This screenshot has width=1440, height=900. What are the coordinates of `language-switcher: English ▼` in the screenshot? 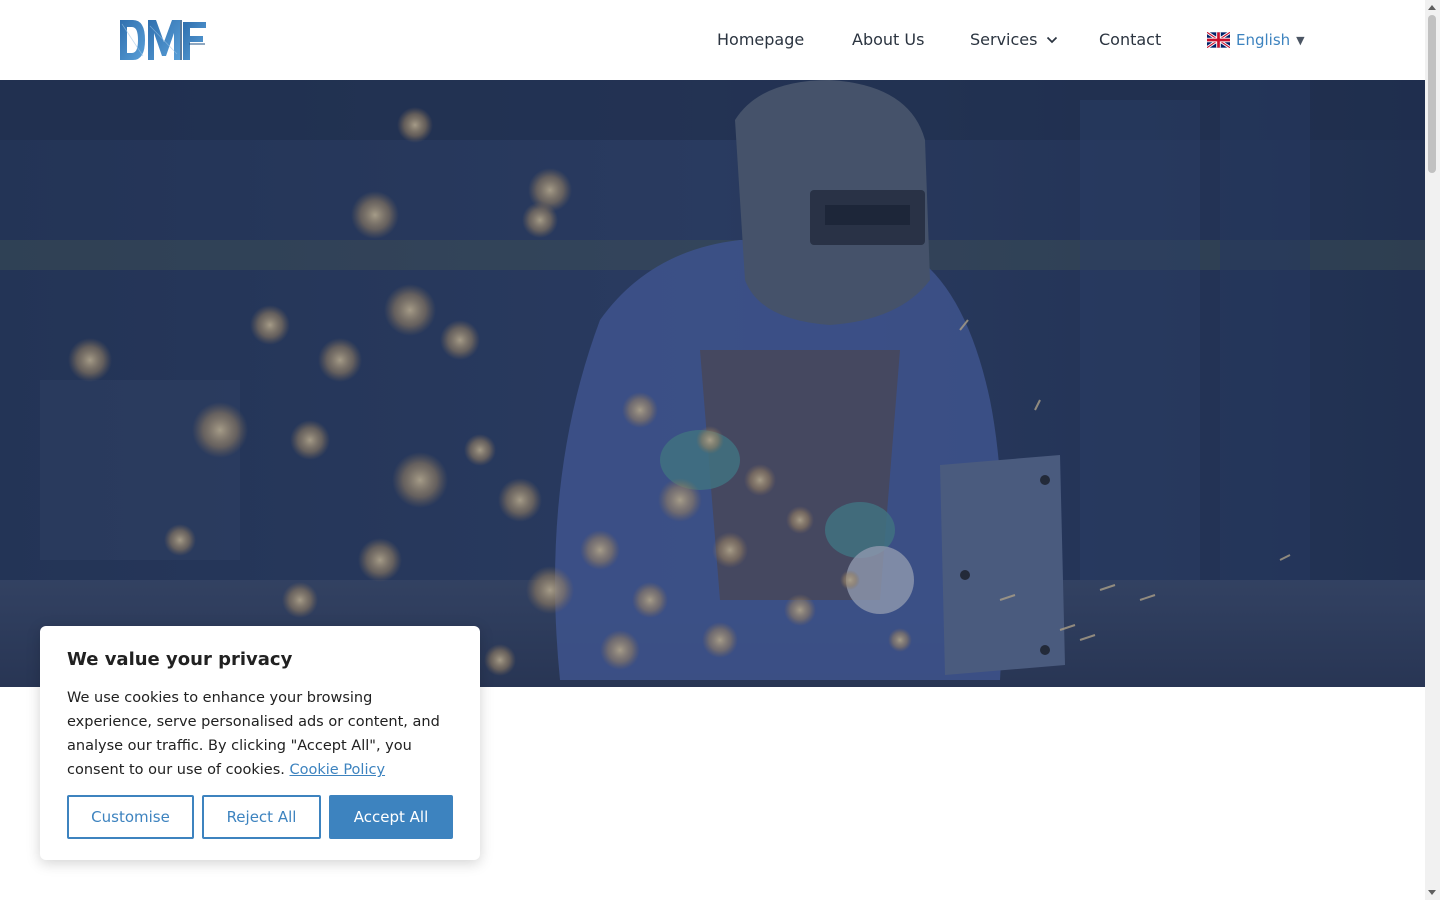 It's located at (1256, 40).